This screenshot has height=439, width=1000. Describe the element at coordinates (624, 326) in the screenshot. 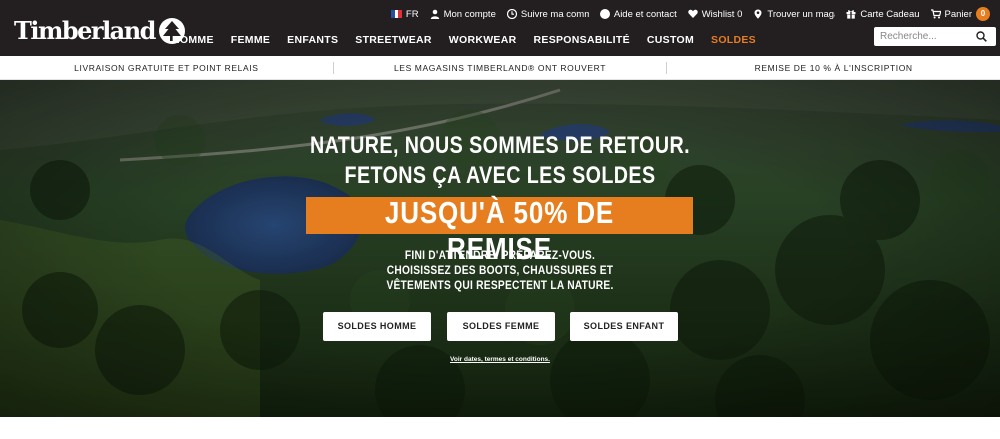

I see `soldes-enfant-button: SOLDES ENFANT` at that location.